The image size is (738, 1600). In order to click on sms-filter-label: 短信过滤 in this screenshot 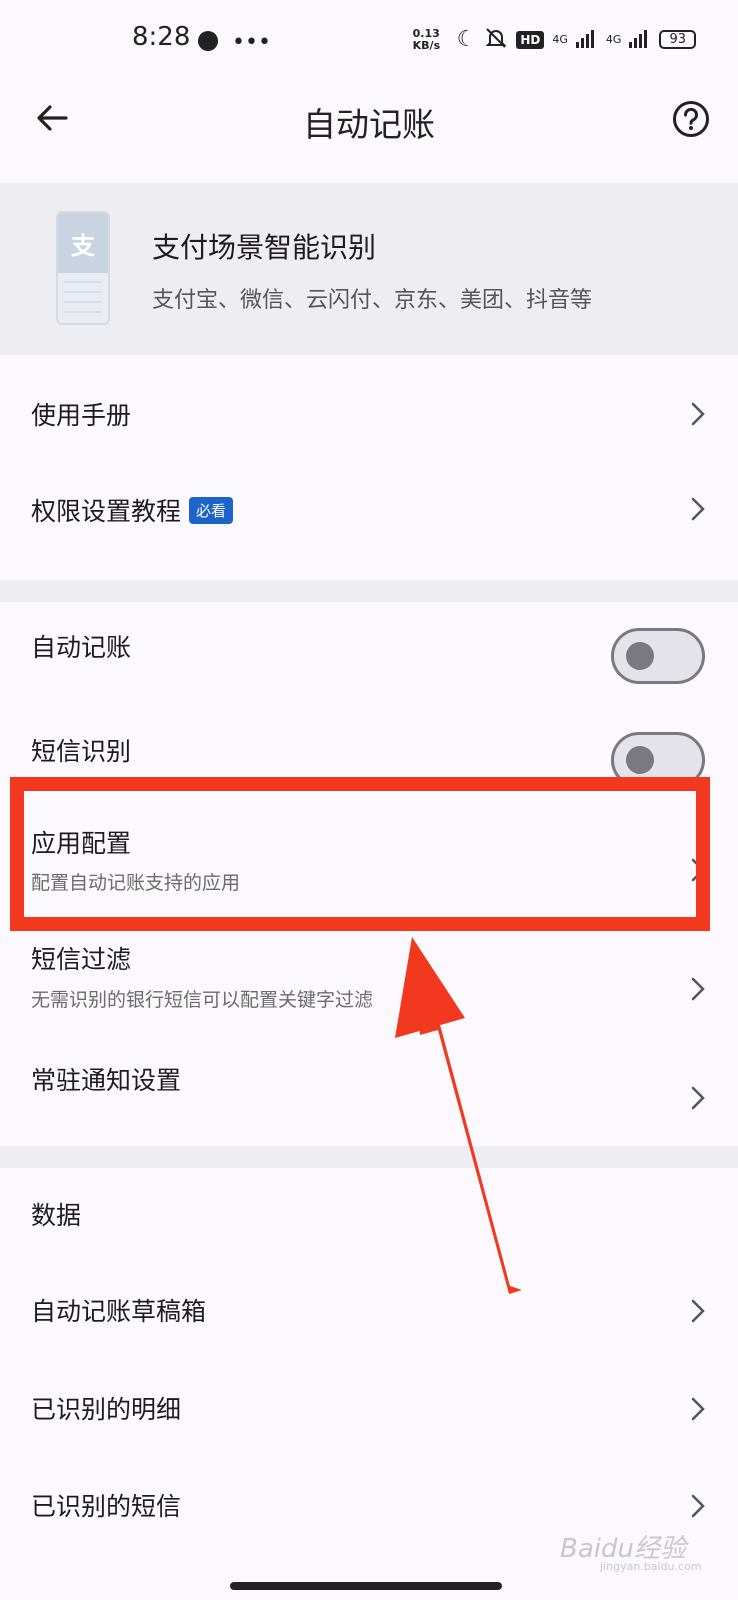, I will do `click(81, 958)`.